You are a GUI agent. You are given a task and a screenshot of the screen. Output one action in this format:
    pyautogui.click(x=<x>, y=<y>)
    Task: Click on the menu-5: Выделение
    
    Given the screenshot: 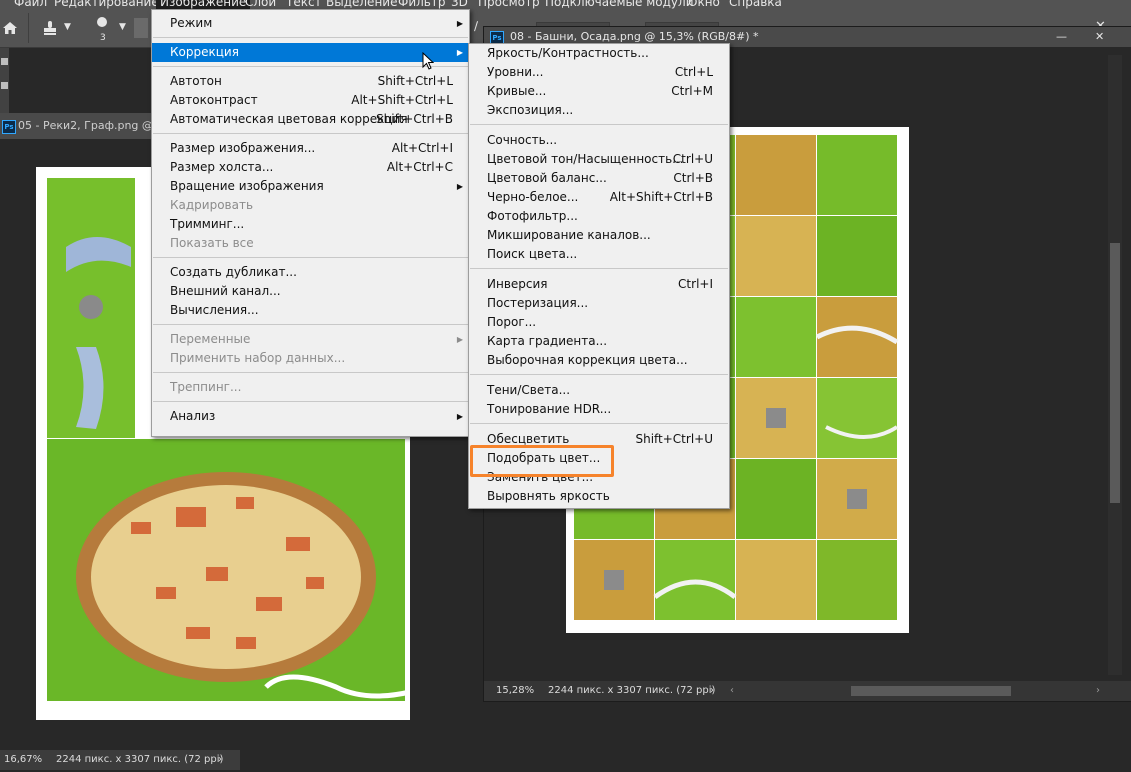 What is the action you would take?
    pyautogui.click(x=361, y=4)
    